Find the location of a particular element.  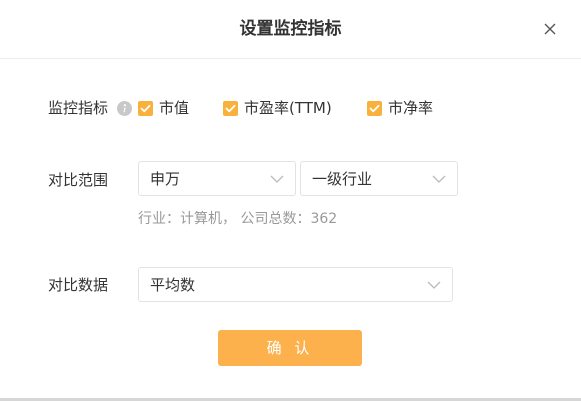

compare-data-select-value: 平均数 is located at coordinates (173, 285).